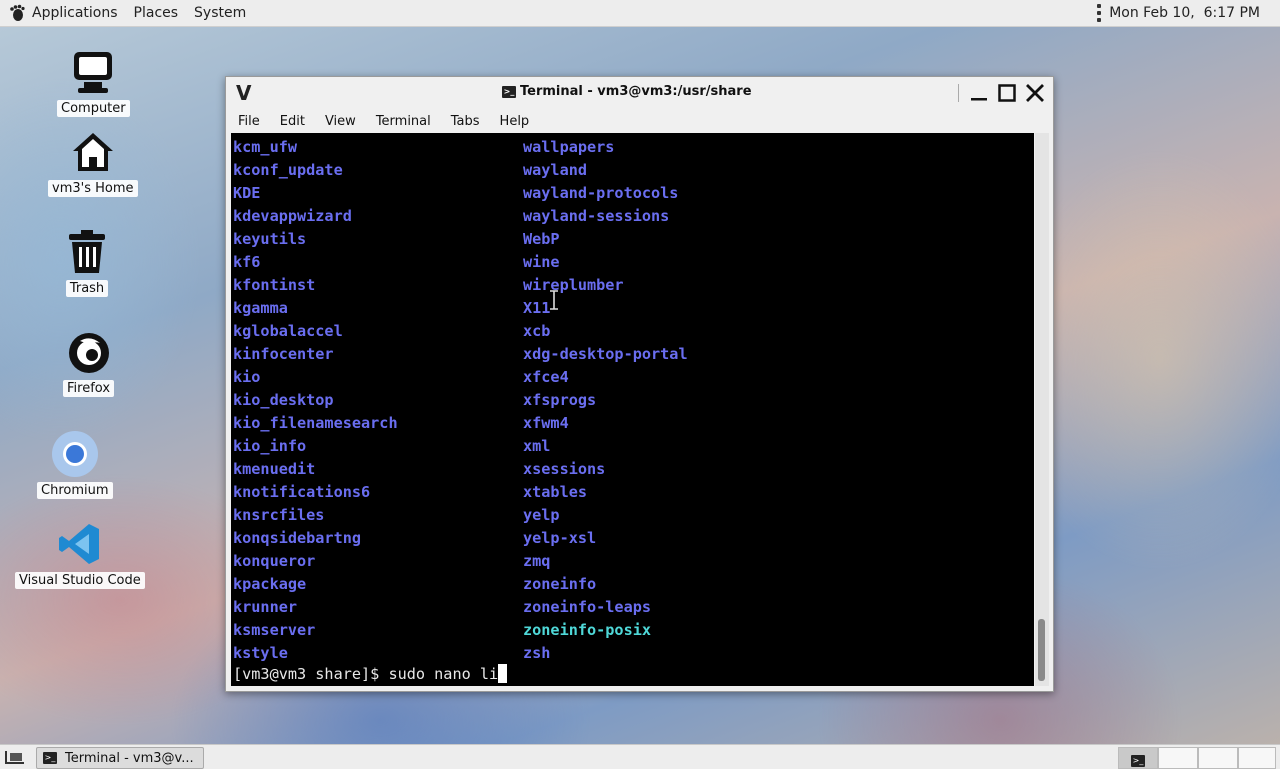 Image resolution: width=1280 pixels, height=769 pixels. I want to click on desktop-icon-label: Computer, so click(93, 108).